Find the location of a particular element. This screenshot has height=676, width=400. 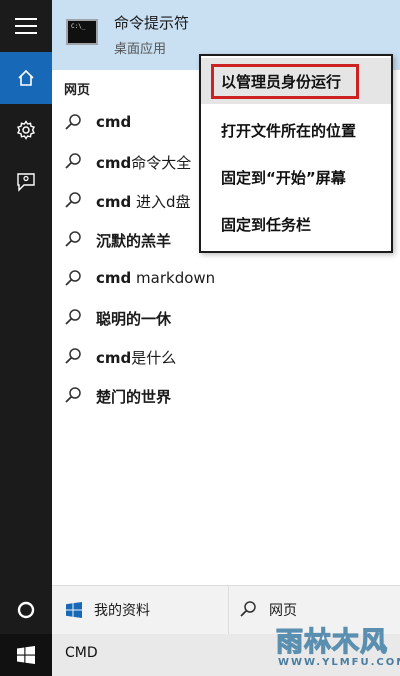

my-stuff-label: 我的资料 is located at coordinates (122, 611).